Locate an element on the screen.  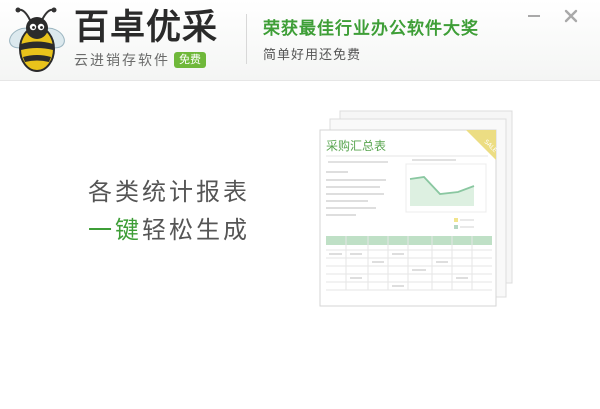
minimize-button is located at coordinates (534, 16).